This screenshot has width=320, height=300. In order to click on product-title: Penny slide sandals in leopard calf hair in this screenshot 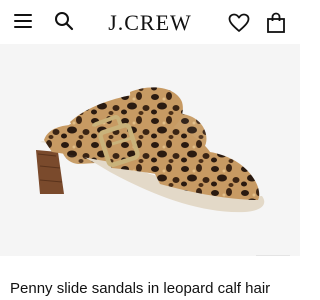, I will do `click(140, 288)`.